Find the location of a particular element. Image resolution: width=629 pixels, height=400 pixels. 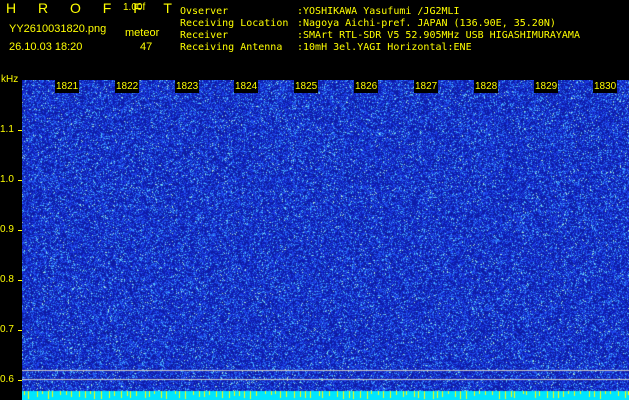

app-title: H R O F F T is located at coordinates (93, 8).